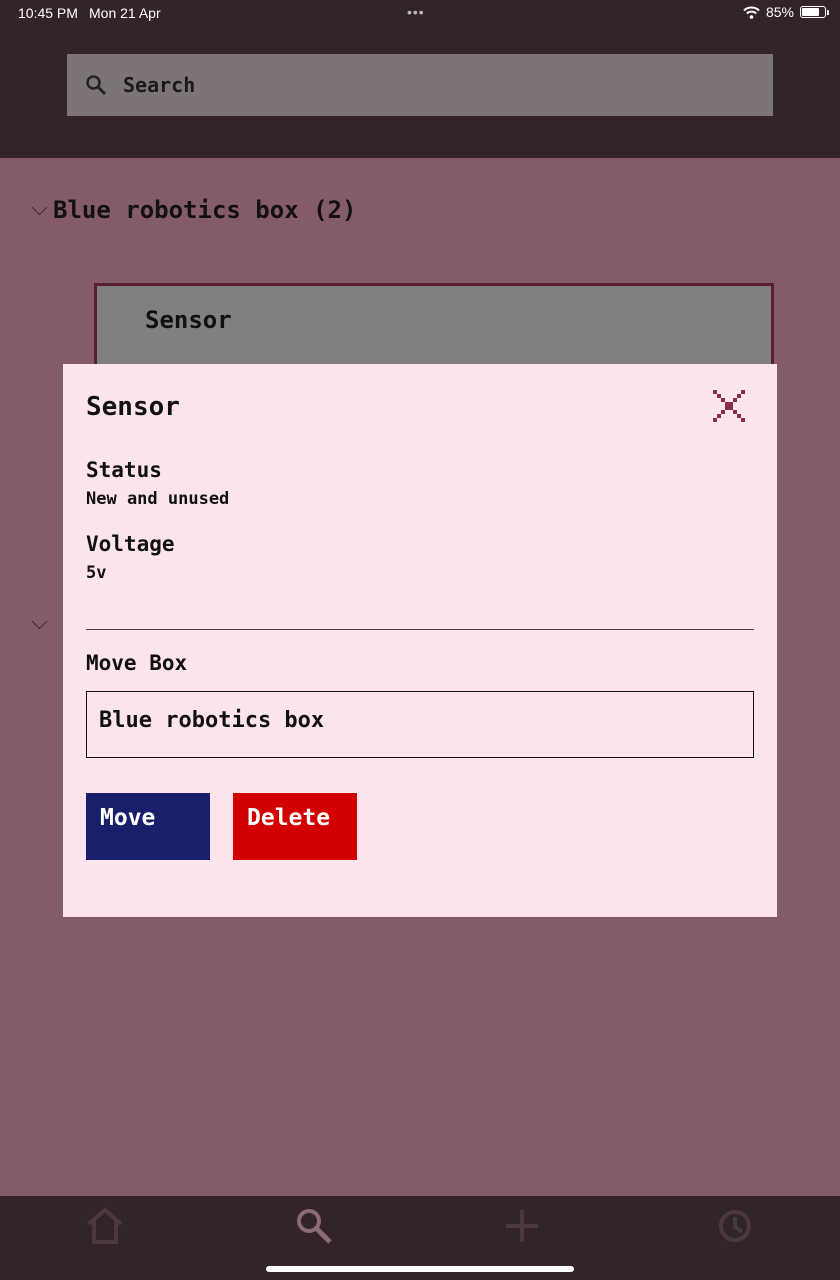 Image resolution: width=840 pixels, height=1280 pixels. What do you see at coordinates (814, 12) in the screenshot?
I see `battery-icon` at bounding box center [814, 12].